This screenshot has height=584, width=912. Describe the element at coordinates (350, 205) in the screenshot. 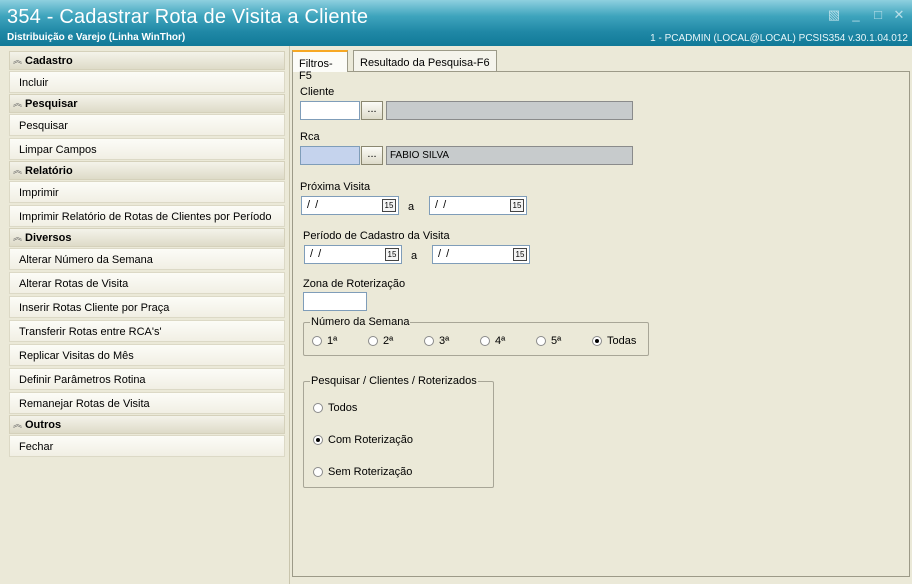

I see `proxima-visita-from-input: / / 15` at that location.